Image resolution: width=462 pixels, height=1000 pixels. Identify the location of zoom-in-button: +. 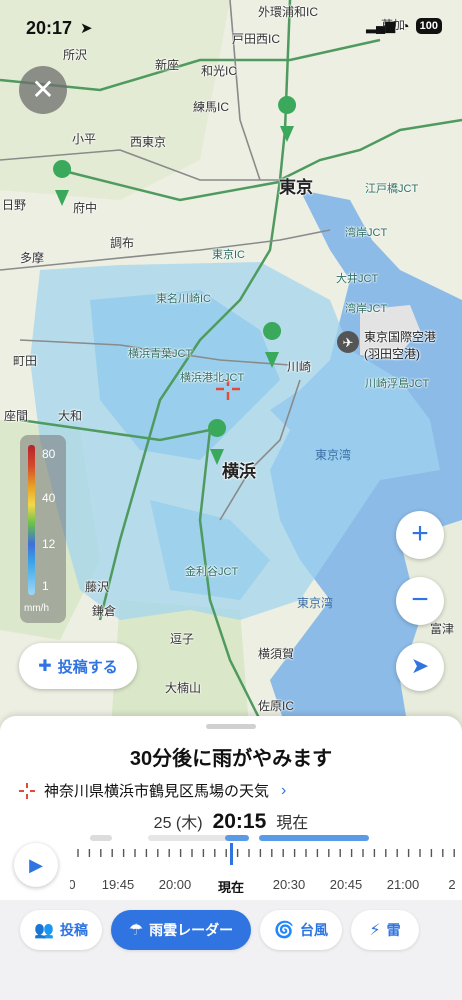
(420, 535).